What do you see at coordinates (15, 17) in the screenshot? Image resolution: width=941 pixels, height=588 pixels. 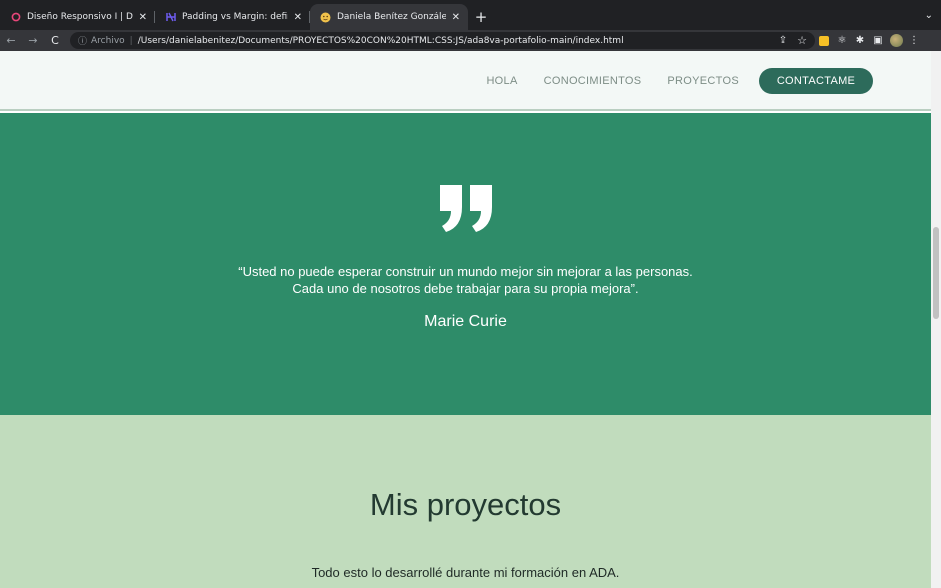 I see `ring-icon` at bounding box center [15, 17].